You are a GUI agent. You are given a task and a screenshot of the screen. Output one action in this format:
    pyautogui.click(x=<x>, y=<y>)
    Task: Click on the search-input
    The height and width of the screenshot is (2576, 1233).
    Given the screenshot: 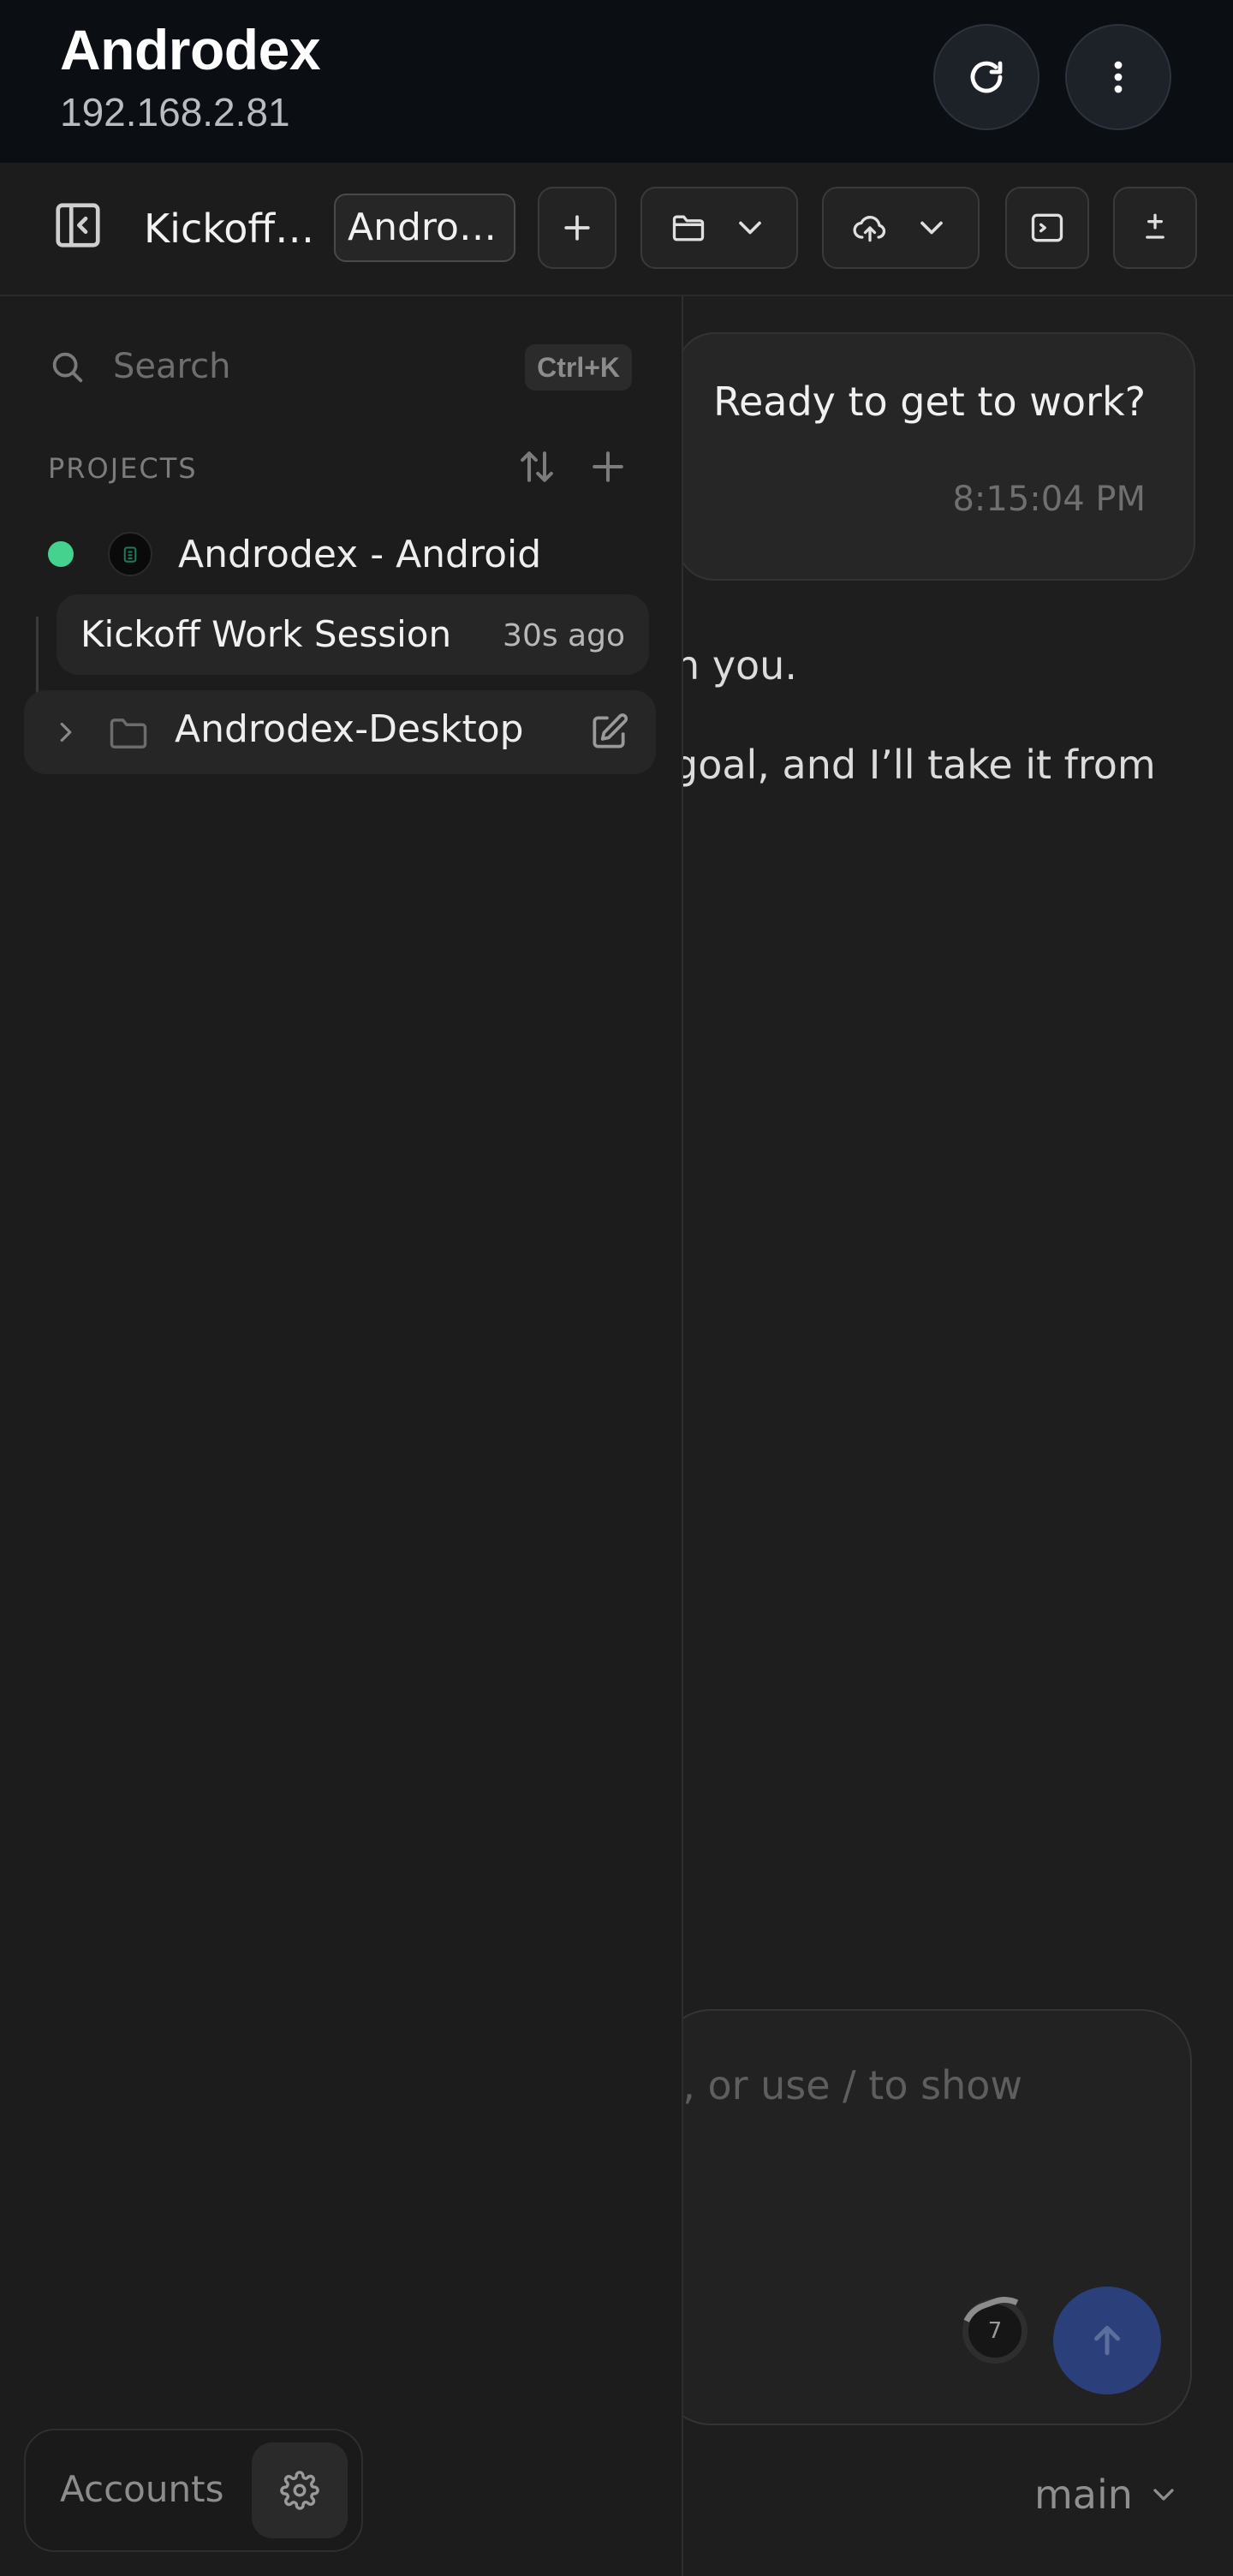 What is the action you would take?
    pyautogui.click(x=301, y=367)
    